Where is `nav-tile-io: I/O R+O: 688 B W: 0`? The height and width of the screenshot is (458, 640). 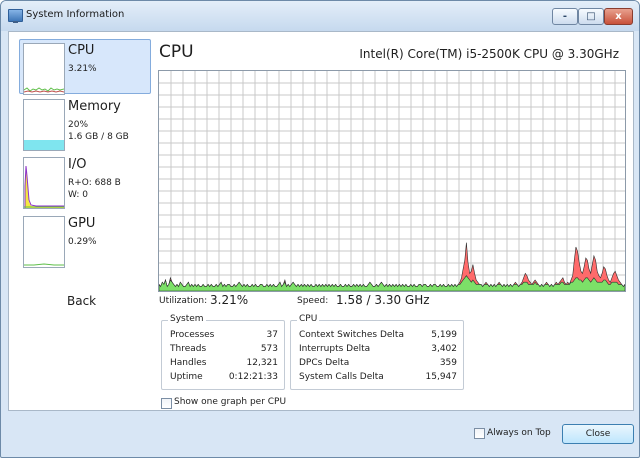
nav-tile-io: I/O R+O: 688 B W: 0 is located at coordinates (85, 181).